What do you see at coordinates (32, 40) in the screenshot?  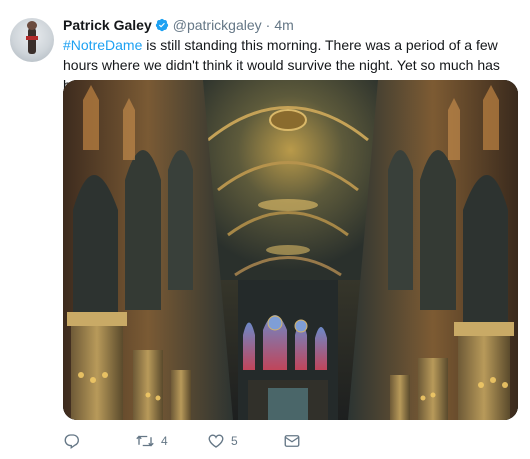 I see `avatar` at bounding box center [32, 40].